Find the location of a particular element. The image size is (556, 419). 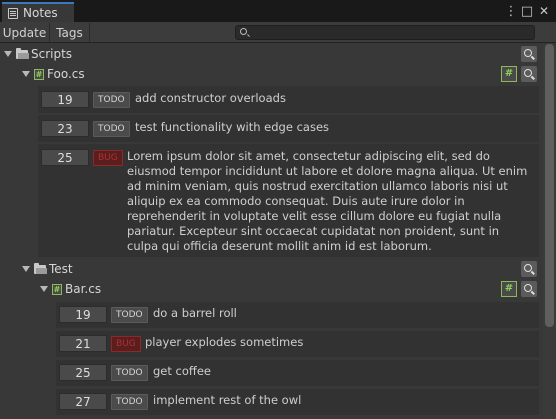

note-text: add constructor overloads is located at coordinates (210, 98).